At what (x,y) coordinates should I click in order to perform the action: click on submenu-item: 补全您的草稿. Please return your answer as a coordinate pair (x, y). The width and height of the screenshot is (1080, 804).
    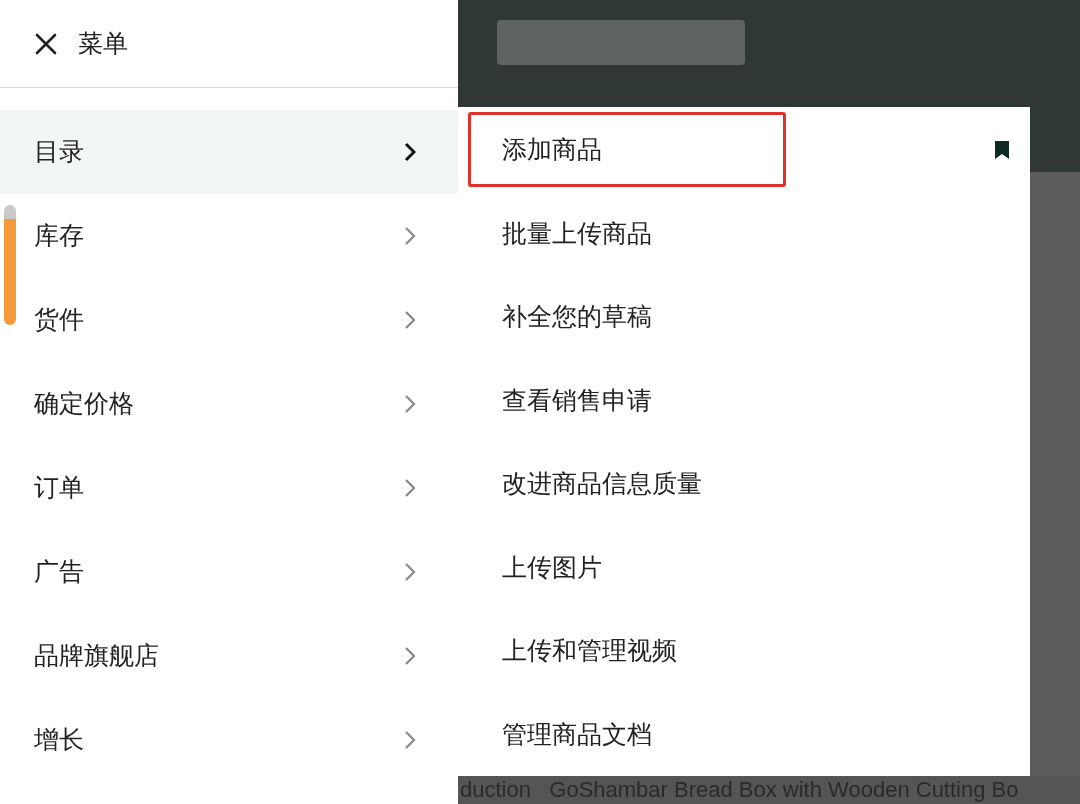
    Looking at the image, I should click on (560, 317).